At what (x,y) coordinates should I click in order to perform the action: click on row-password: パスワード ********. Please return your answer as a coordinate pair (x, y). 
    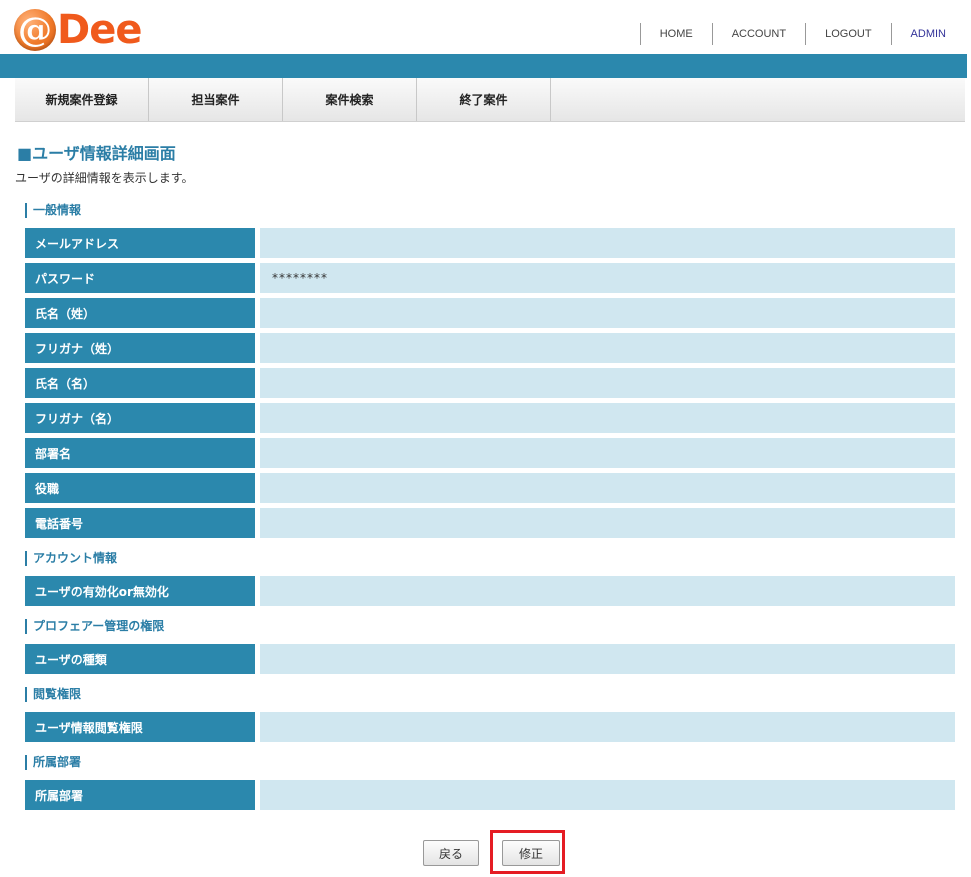
    Looking at the image, I should click on (490, 278).